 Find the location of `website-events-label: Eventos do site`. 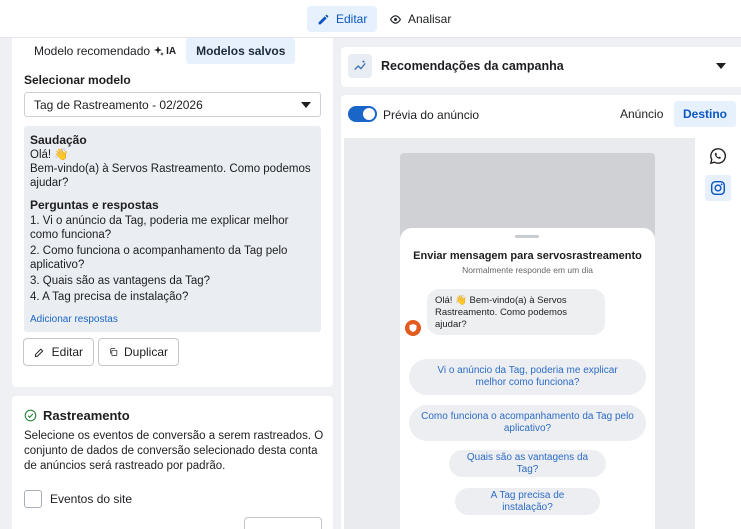

website-events-label: Eventos do site is located at coordinates (91, 499).